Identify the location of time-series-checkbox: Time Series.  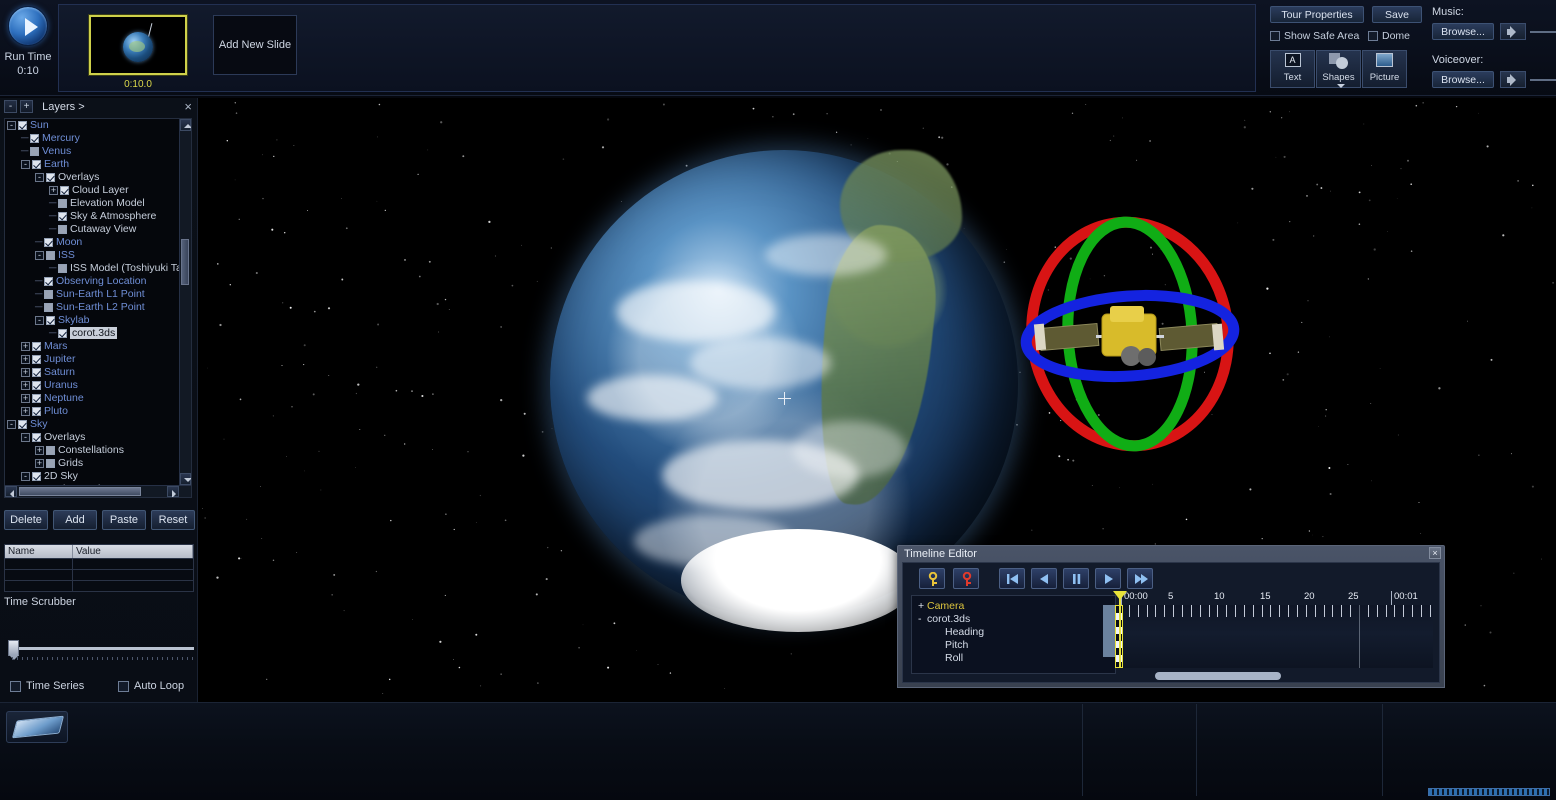
(47, 686).